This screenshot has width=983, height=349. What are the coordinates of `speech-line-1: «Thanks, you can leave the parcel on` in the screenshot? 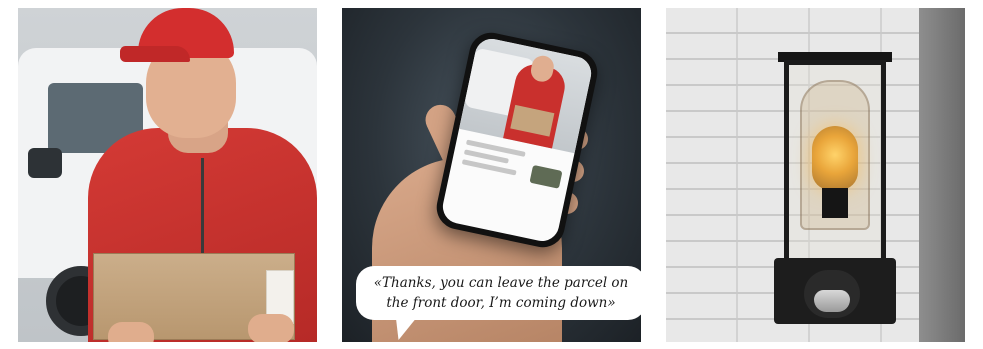 It's located at (501, 283).